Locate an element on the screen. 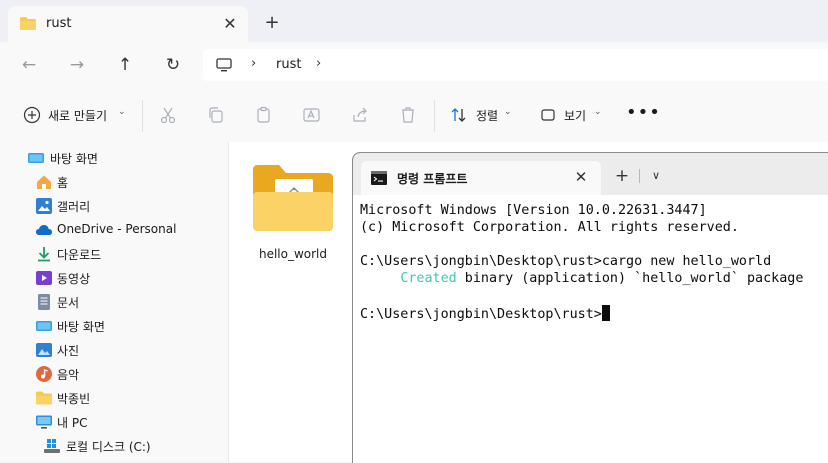 The width and height of the screenshot is (828, 463). sidebar-item-label: 동영상 is located at coordinates (74, 279).